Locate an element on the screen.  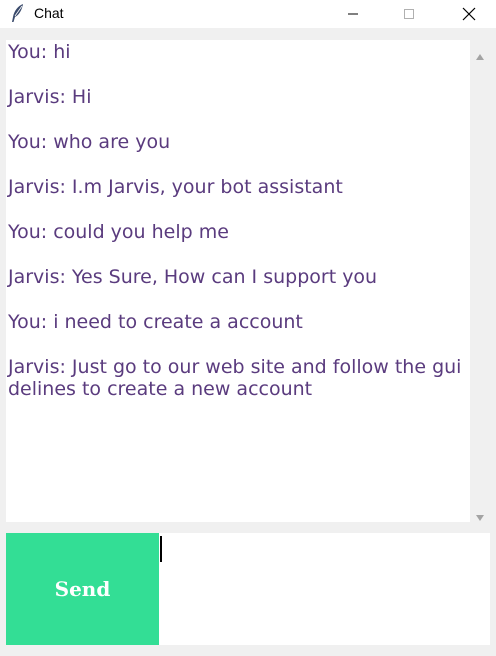
feather-icon is located at coordinates (18, 13).